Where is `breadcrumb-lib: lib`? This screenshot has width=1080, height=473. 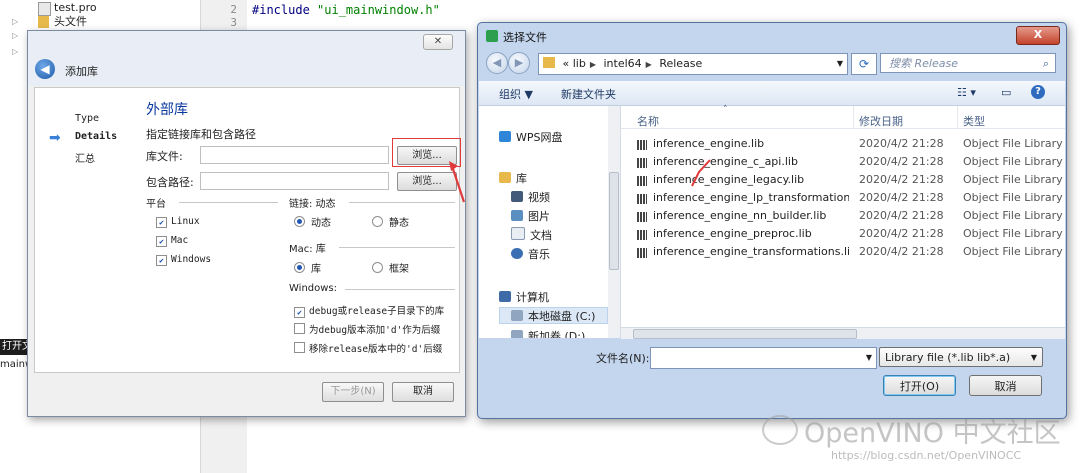
breadcrumb-lib: lib is located at coordinates (579, 63).